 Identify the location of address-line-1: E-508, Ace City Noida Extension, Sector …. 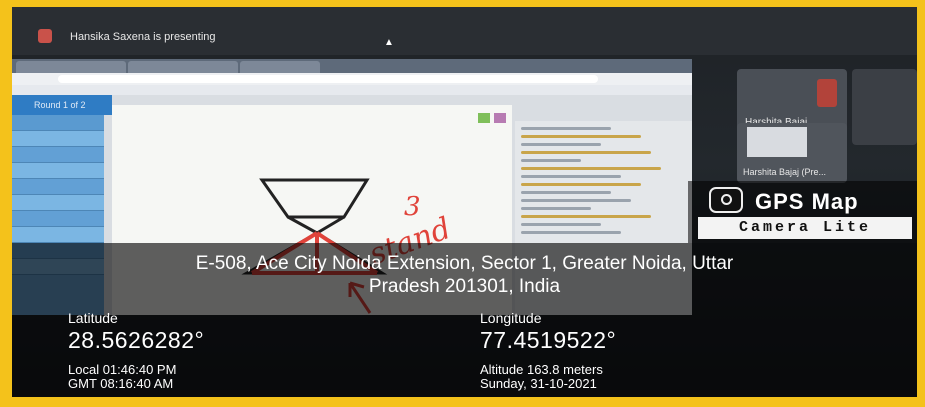
(464, 263).